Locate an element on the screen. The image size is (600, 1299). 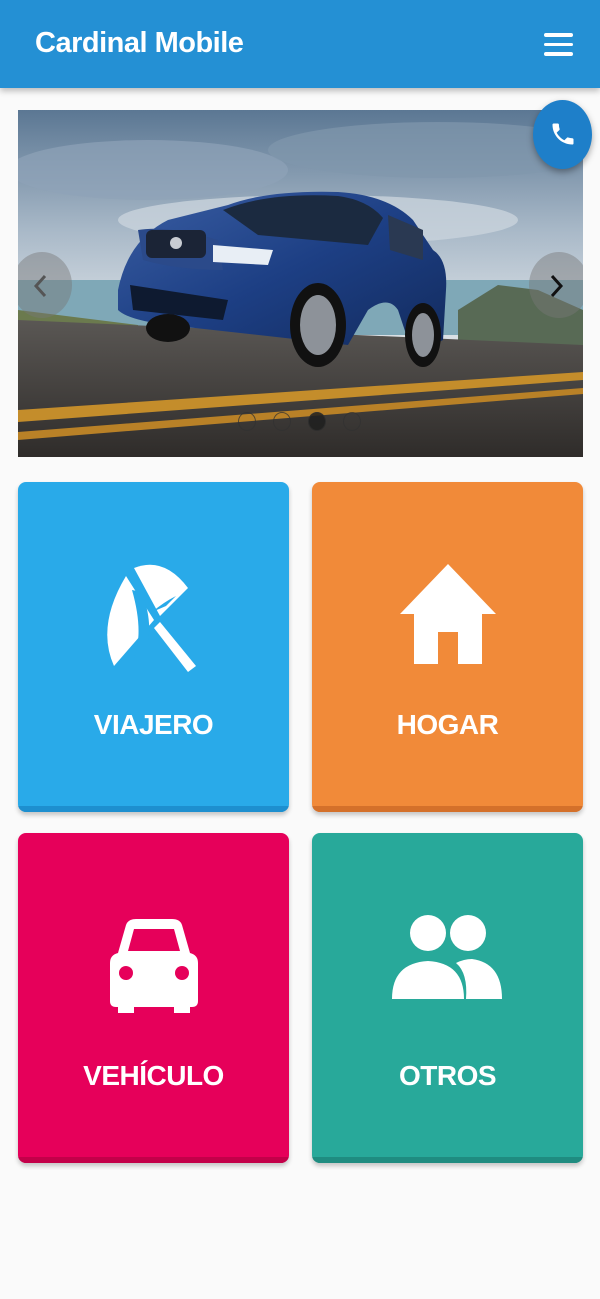
tile-vehiculo: VEHÍCULO is located at coordinates (153, 998).